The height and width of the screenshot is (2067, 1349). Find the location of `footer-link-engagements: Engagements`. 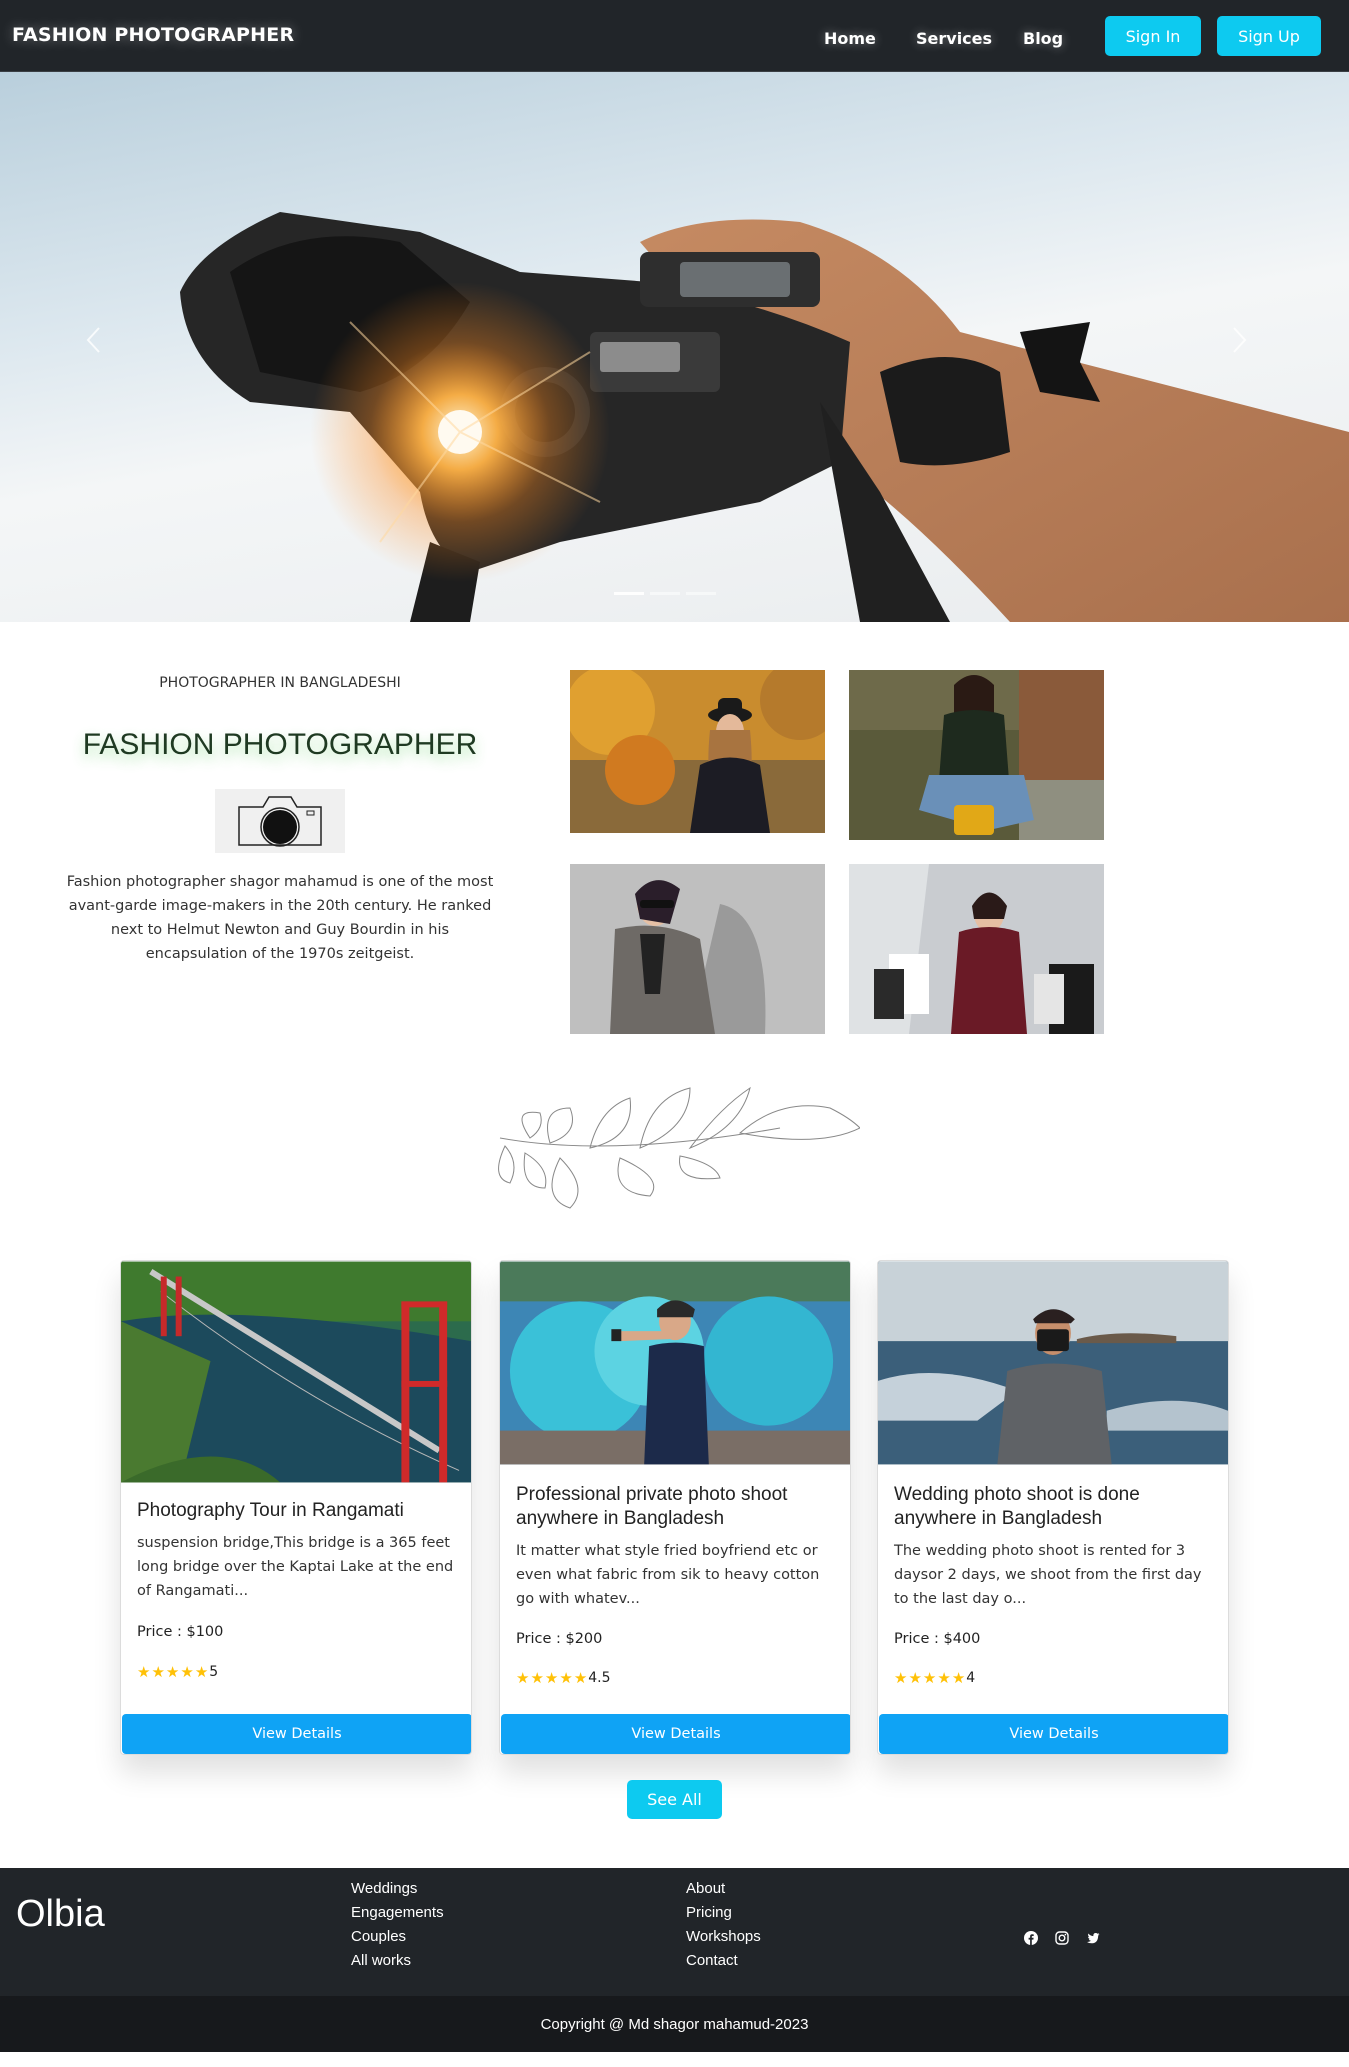

footer-link-engagements: Engagements is located at coordinates (397, 1912).